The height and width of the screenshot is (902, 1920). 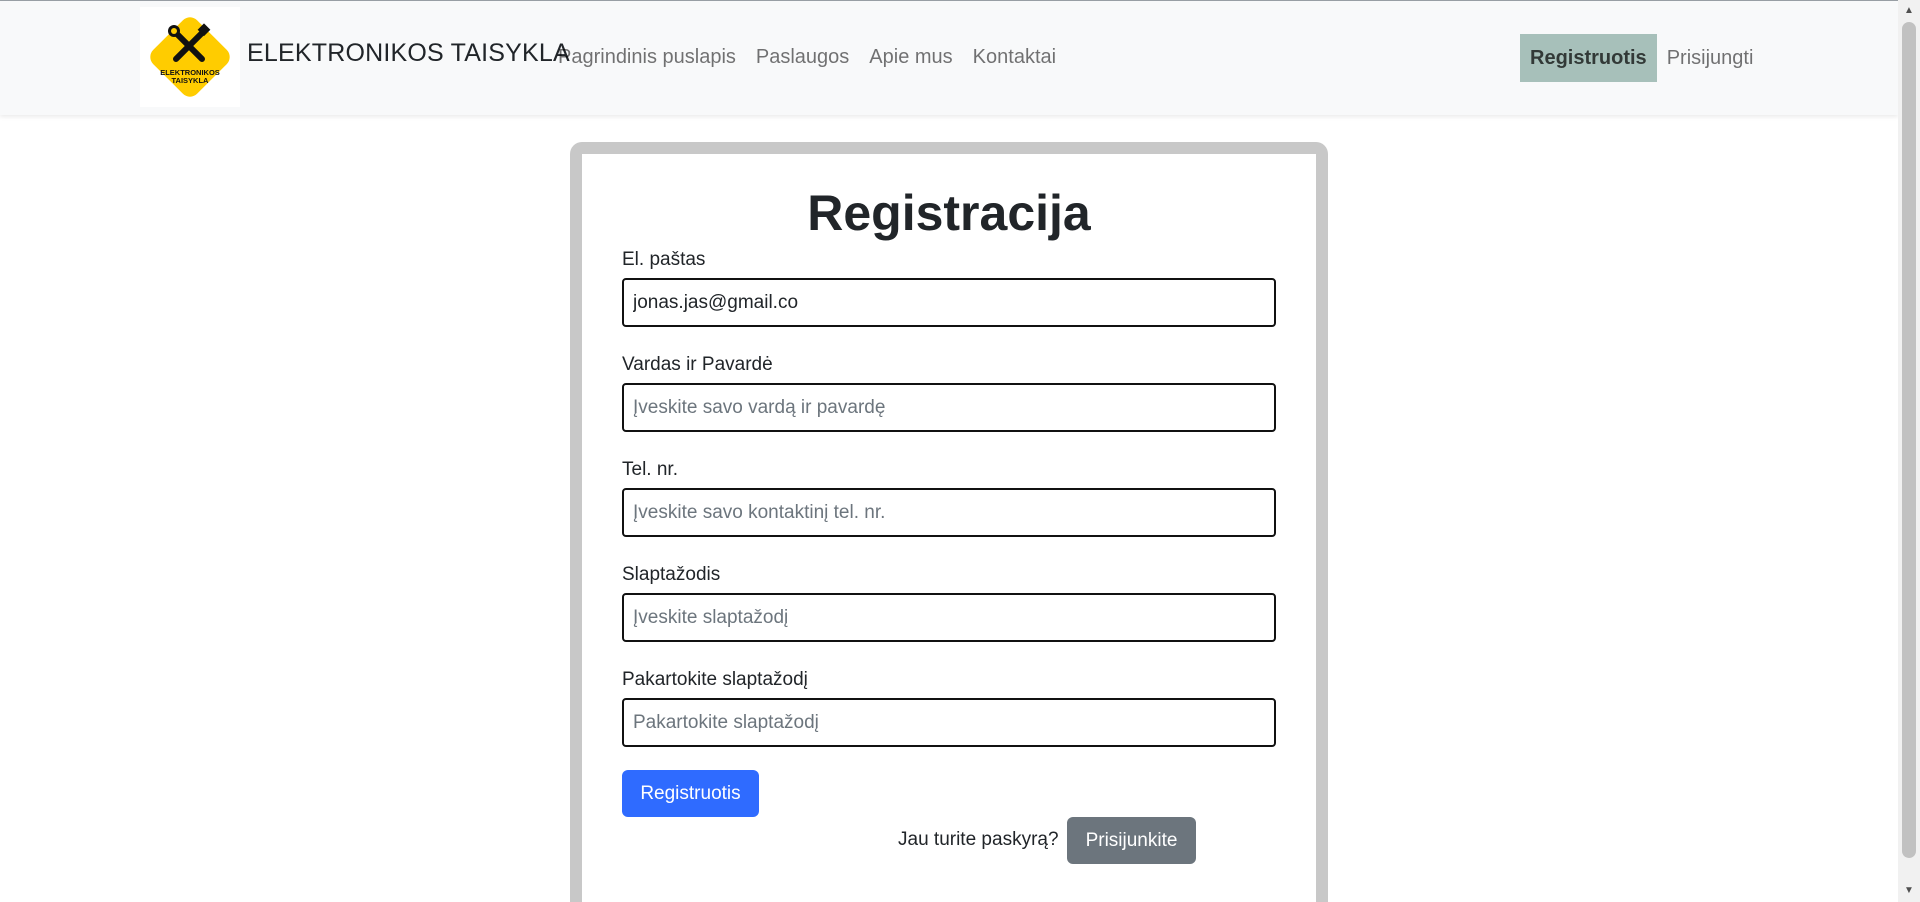 I want to click on vertical-scrollbar: ▲ ▼, so click(x=1909, y=451).